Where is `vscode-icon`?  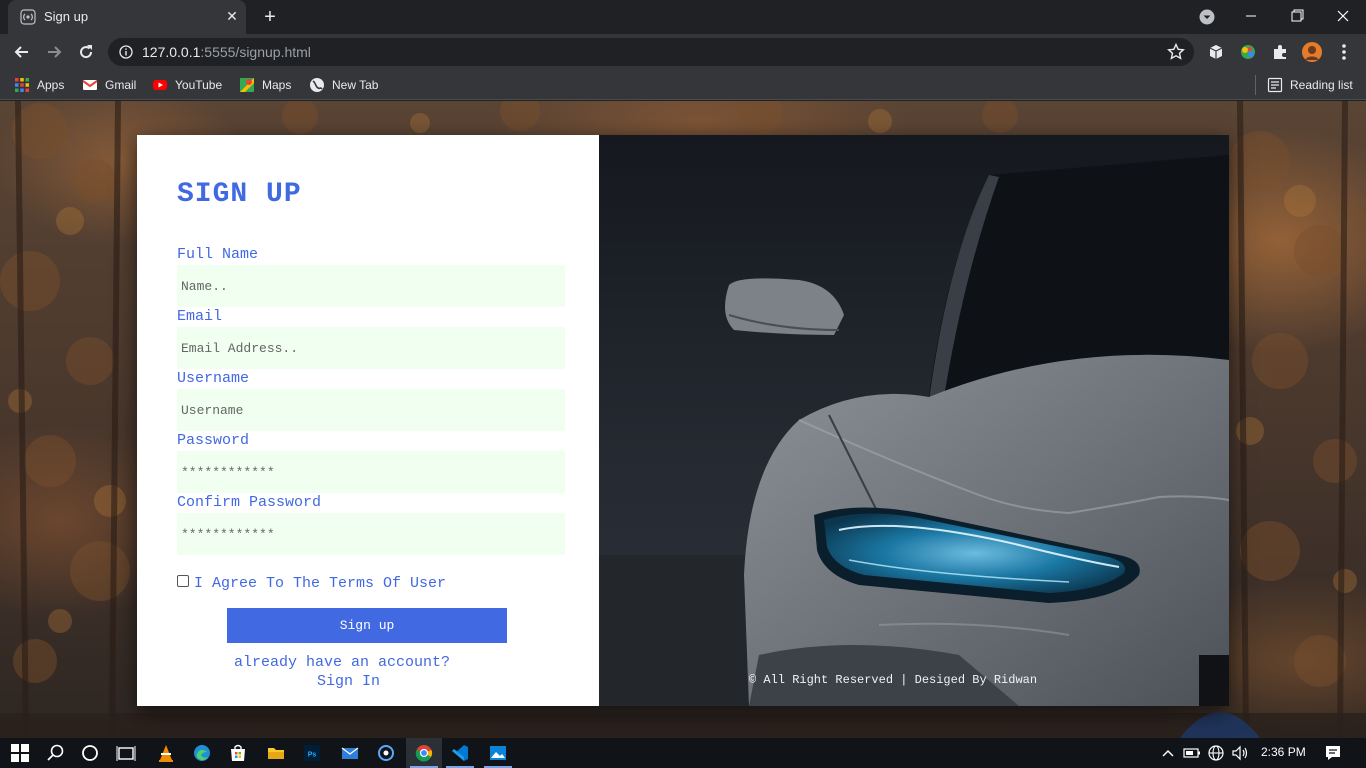
vscode-icon is located at coordinates (460, 753).